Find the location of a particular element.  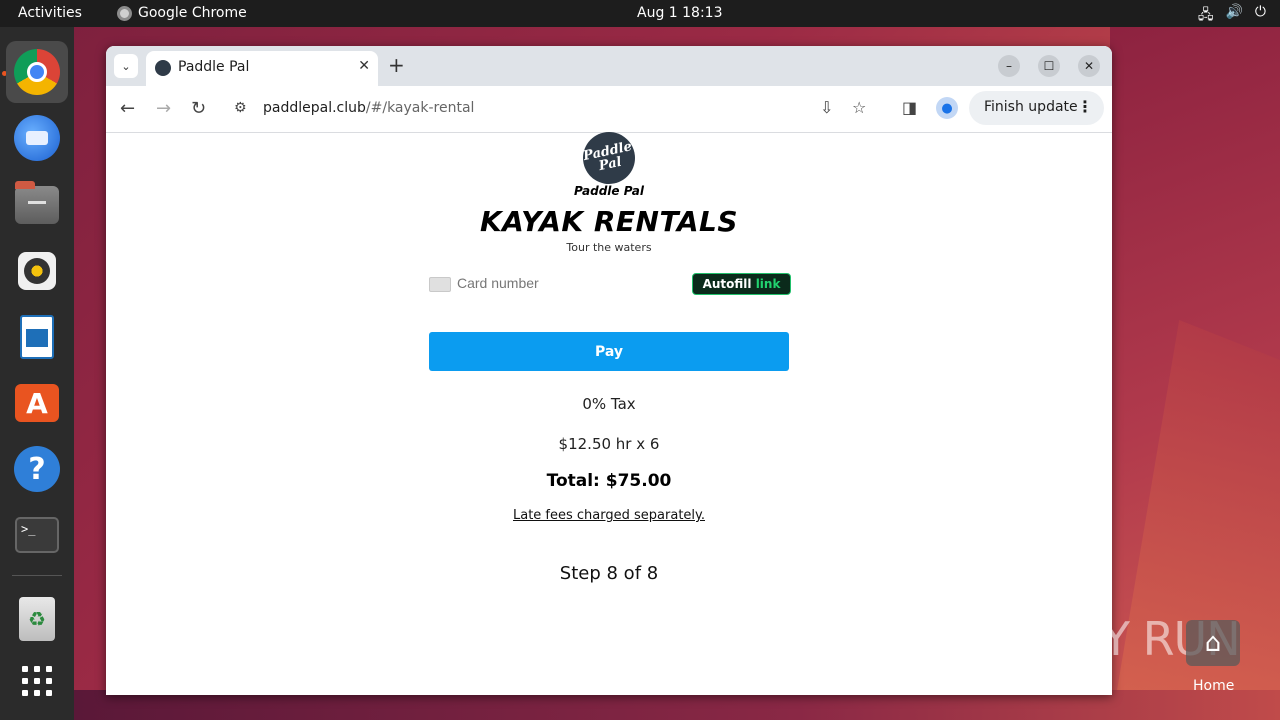

profile-avatar: ● is located at coordinates (947, 108).